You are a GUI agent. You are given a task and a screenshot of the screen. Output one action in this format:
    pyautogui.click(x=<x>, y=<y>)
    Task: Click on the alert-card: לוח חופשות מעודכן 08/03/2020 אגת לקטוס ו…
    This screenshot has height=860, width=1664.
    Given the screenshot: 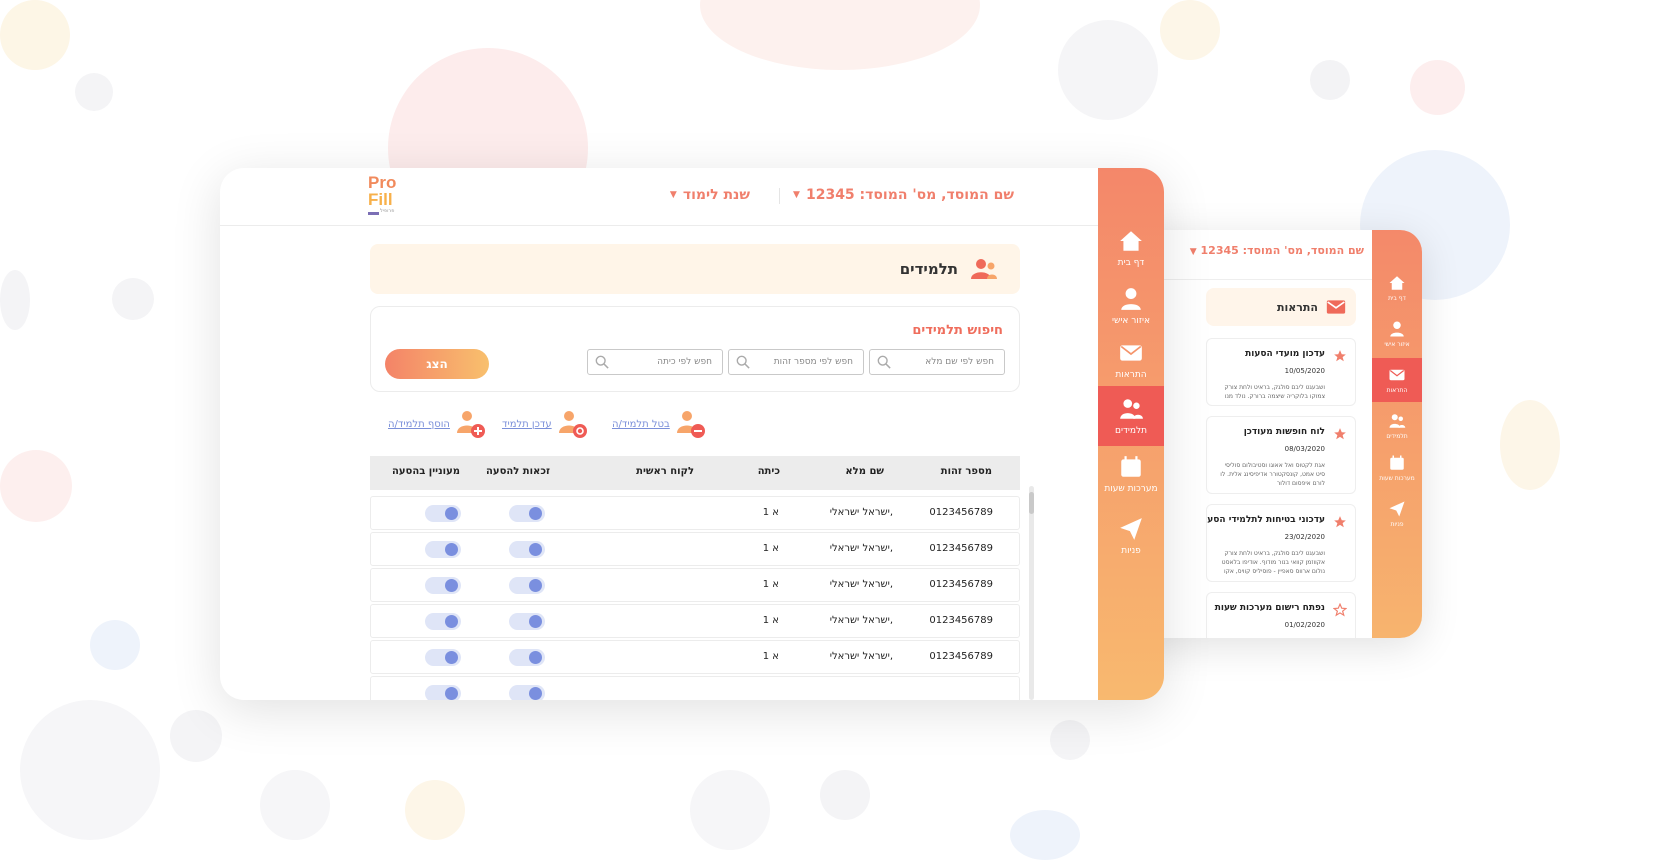 What is the action you would take?
    pyautogui.click(x=1281, y=455)
    